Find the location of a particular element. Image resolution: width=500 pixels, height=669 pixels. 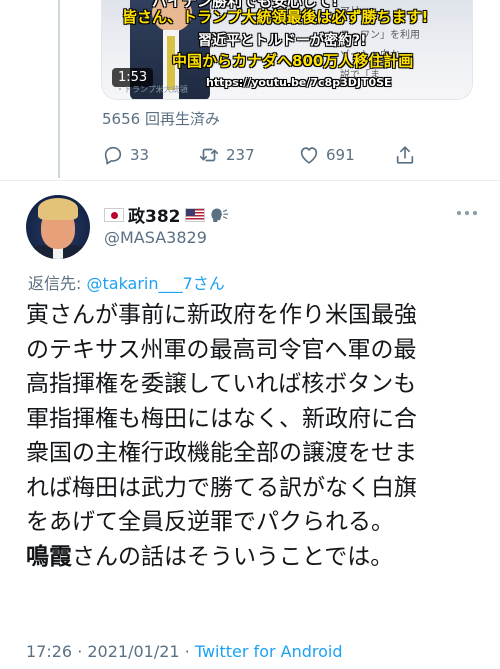

video-caption-line1: 皆さん、トランプ大統領最後は必ず勝ちます! is located at coordinates (275, 17).